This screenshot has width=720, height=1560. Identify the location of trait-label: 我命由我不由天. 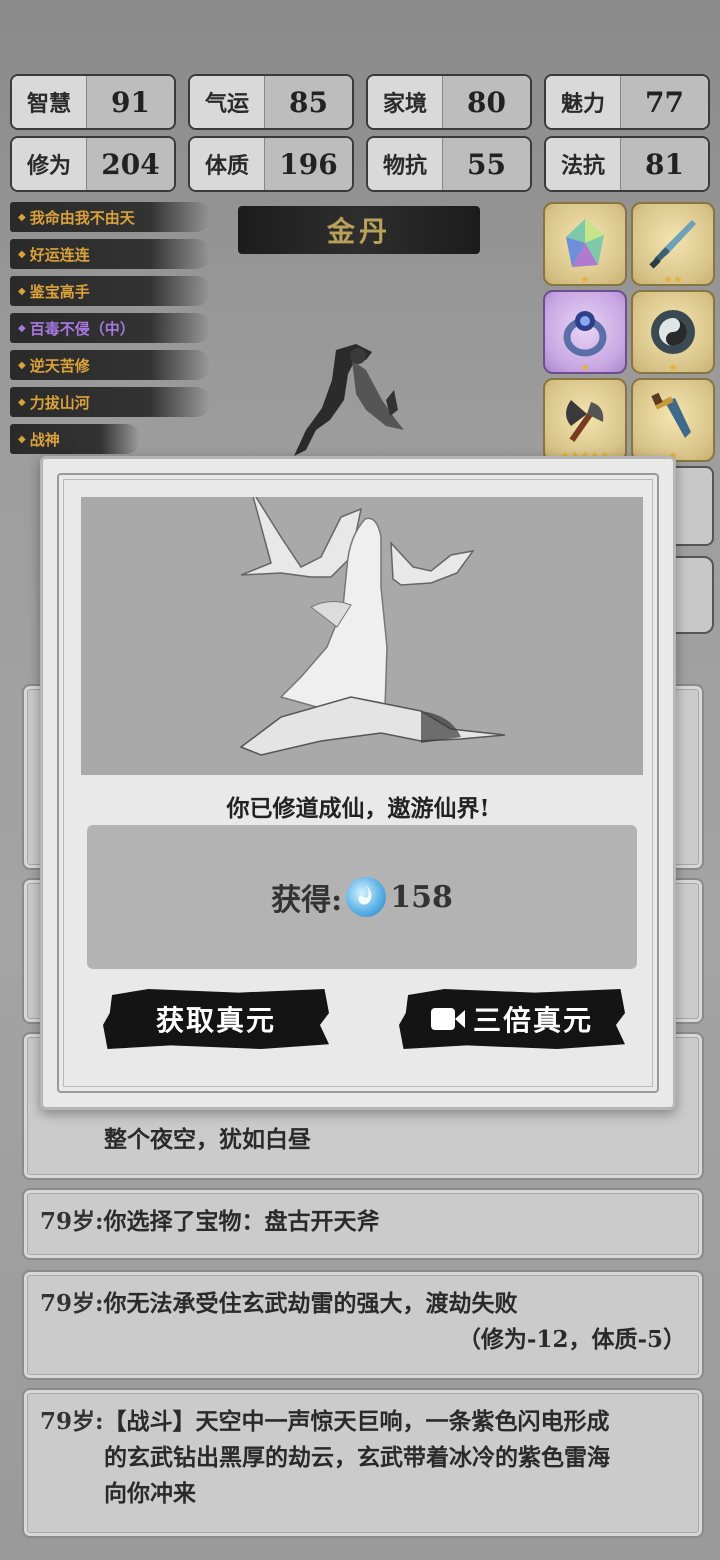
(82, 217).